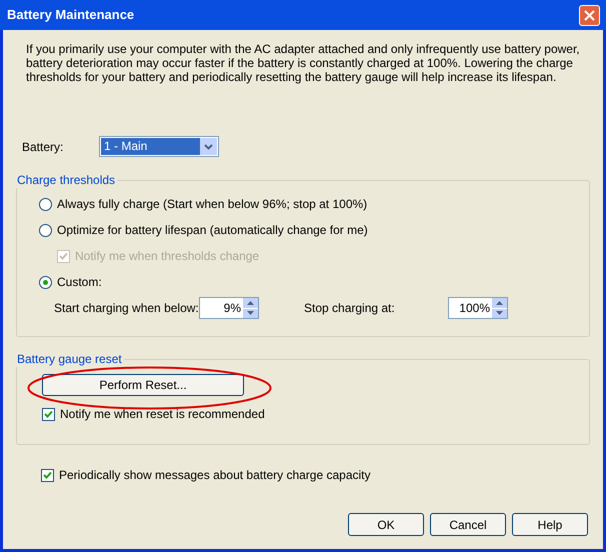 This screenshot has height=552, width=606. Describe the element at coordinates (589, 15) in the screenshot. I see `close-icon` at that location.